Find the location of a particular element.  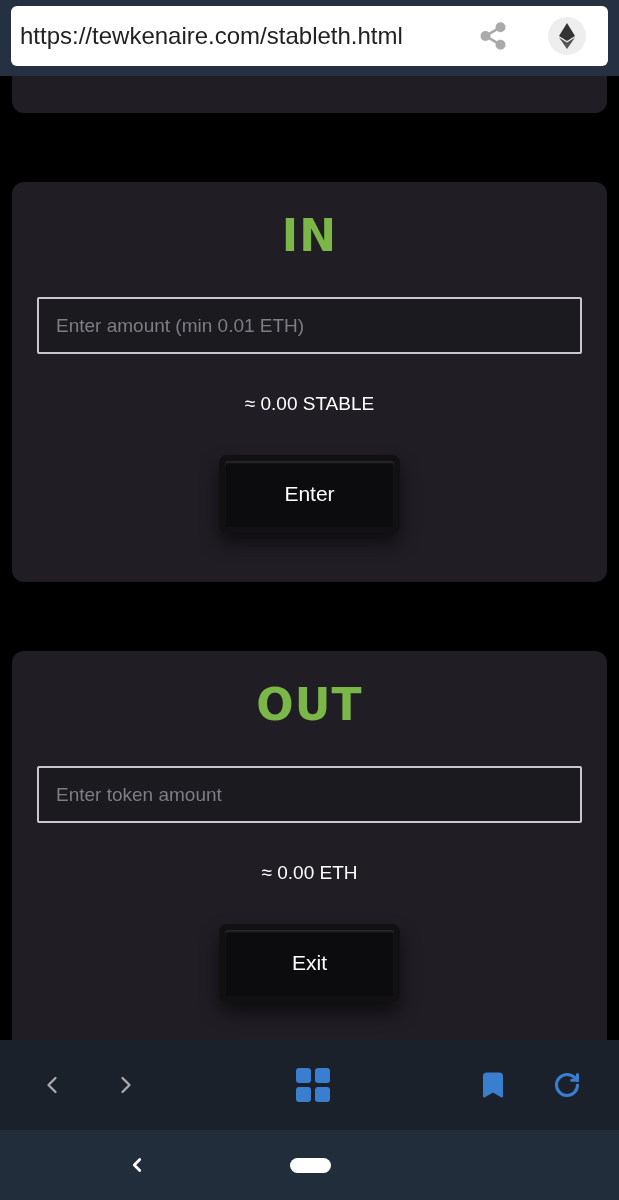

tabs-grid-icon is located at coordinates (313, 1085).